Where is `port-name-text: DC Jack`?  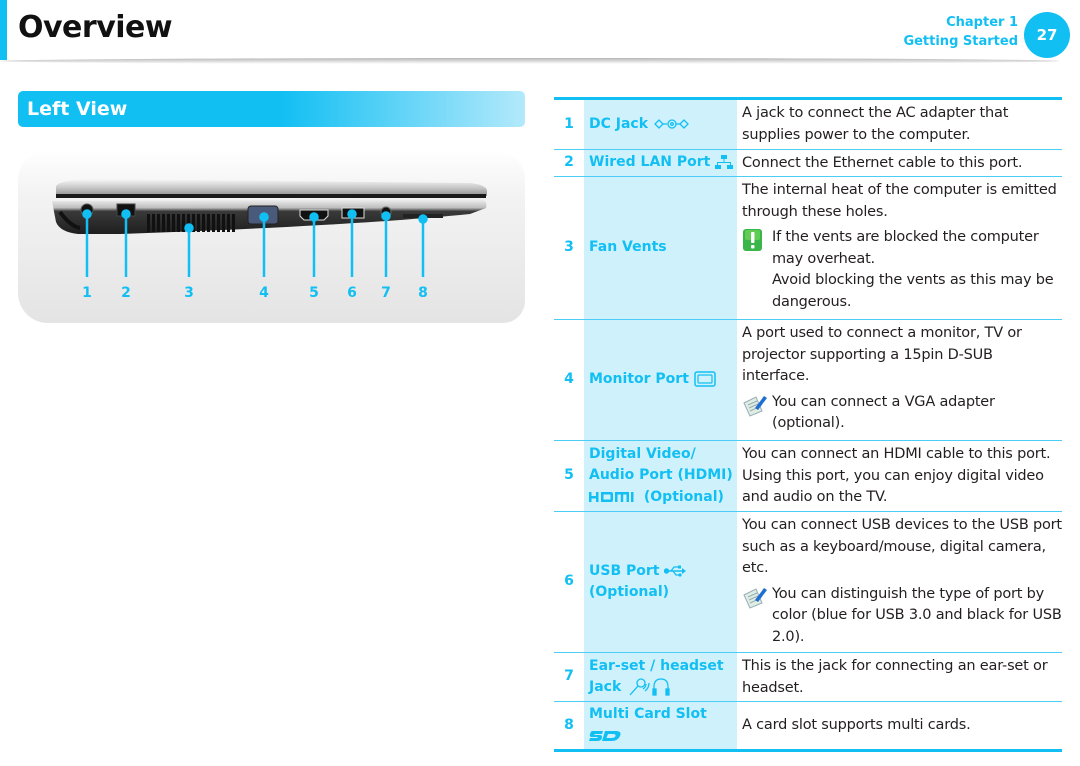 port-name-text: DC Jack is located at coordinates (619, 123).